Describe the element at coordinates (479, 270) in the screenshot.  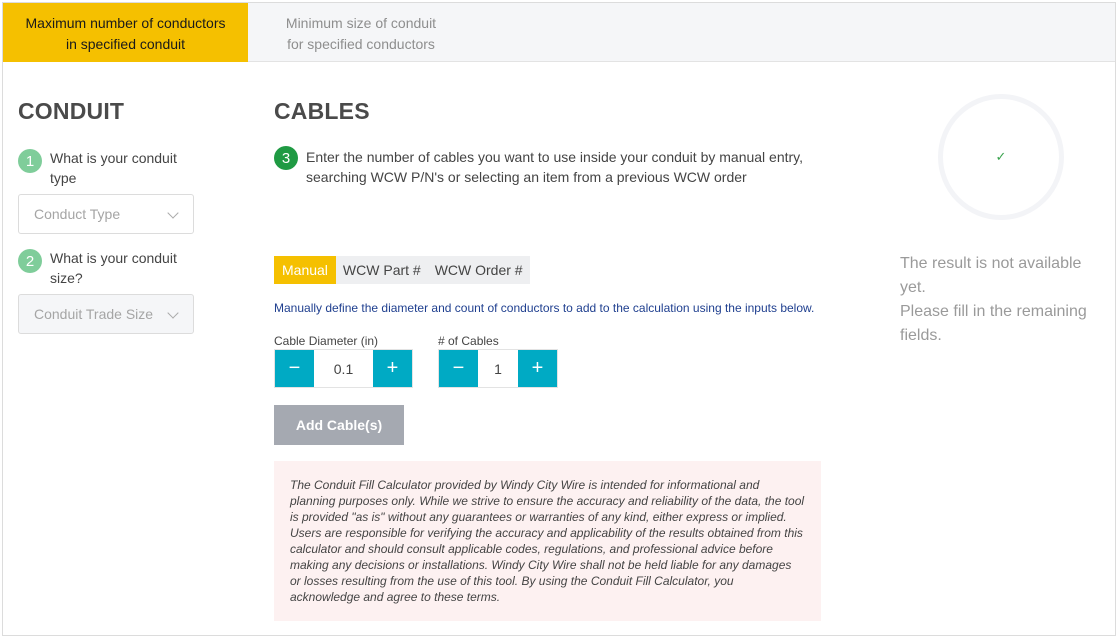
I see `tab-wcw-order: WCW Order #` at that location.